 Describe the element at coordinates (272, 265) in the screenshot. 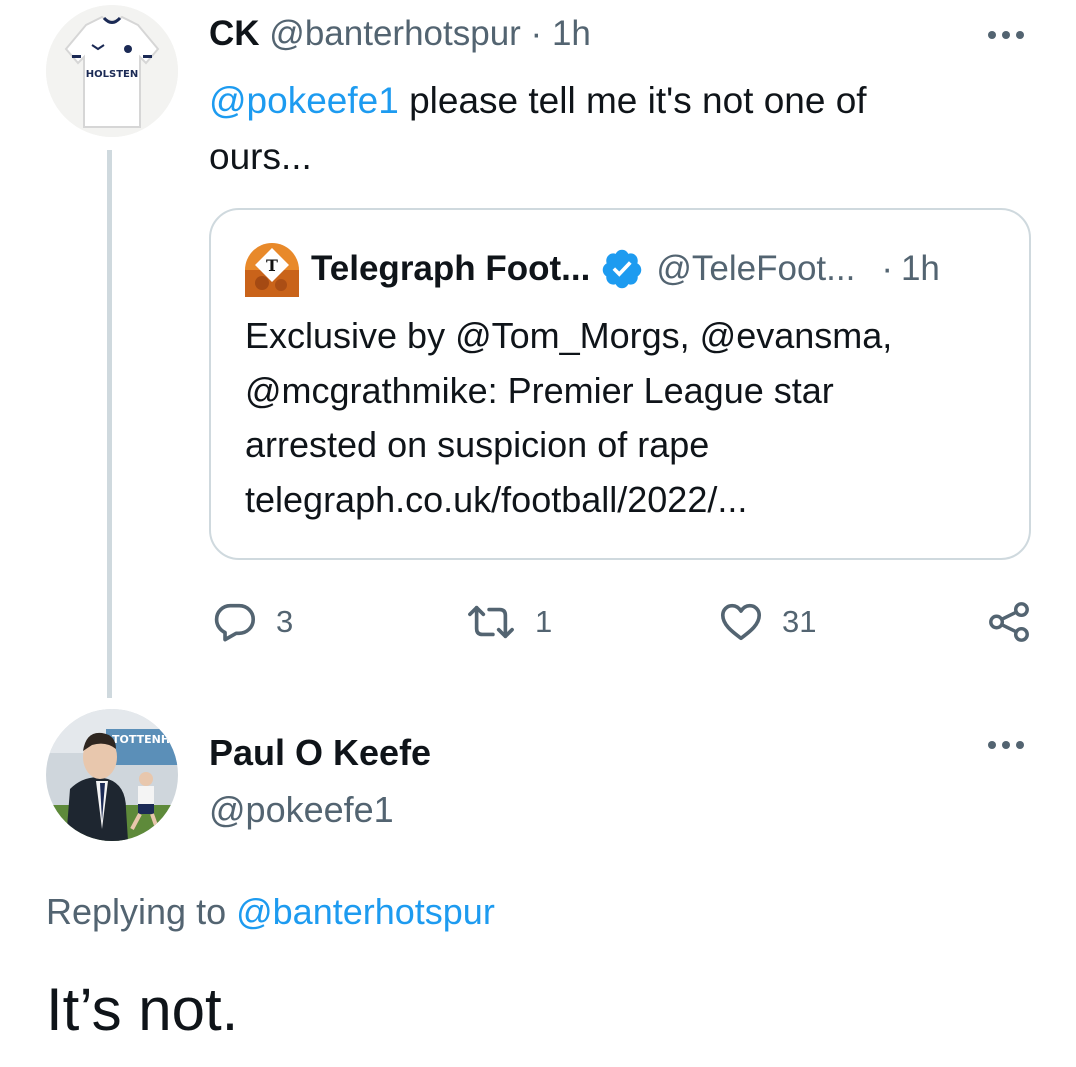

I see `svg-text: T` at that location.